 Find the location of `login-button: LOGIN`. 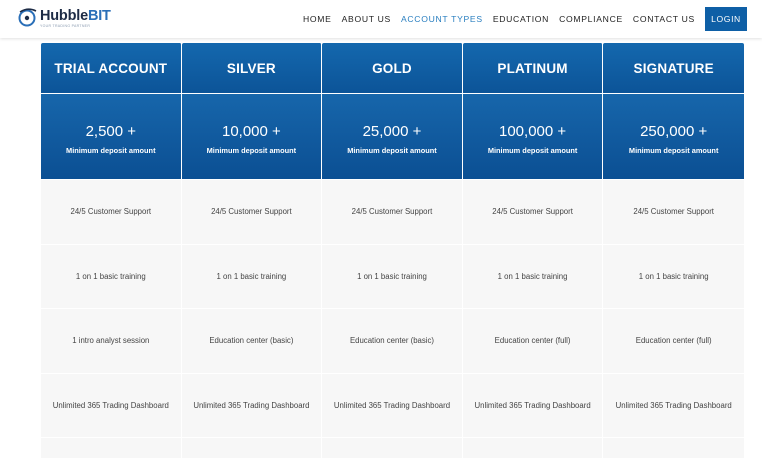

login-button: LOGIN is located at coordinates (726, 19).